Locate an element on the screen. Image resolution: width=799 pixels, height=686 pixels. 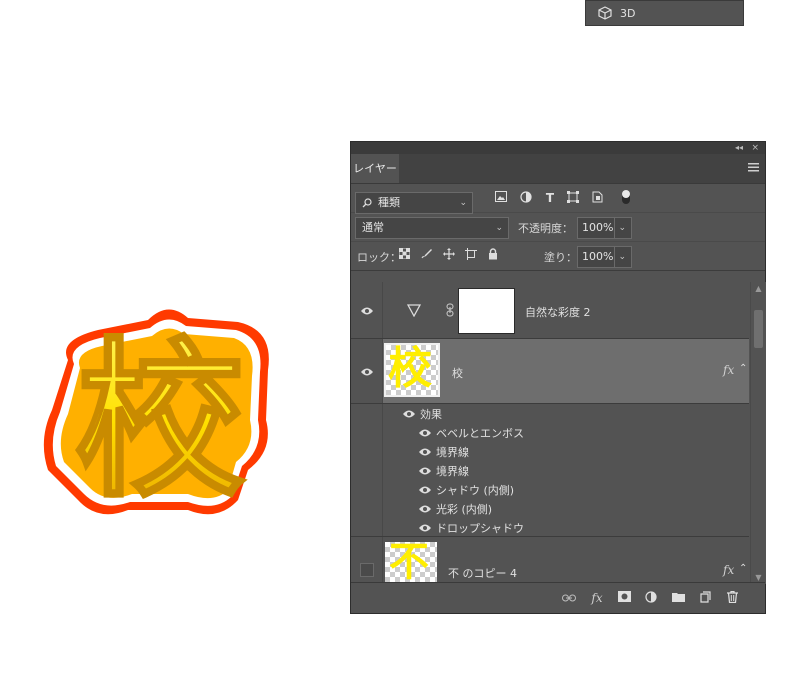
artwork-glyph: 校 is located at coordinates (160, 422).